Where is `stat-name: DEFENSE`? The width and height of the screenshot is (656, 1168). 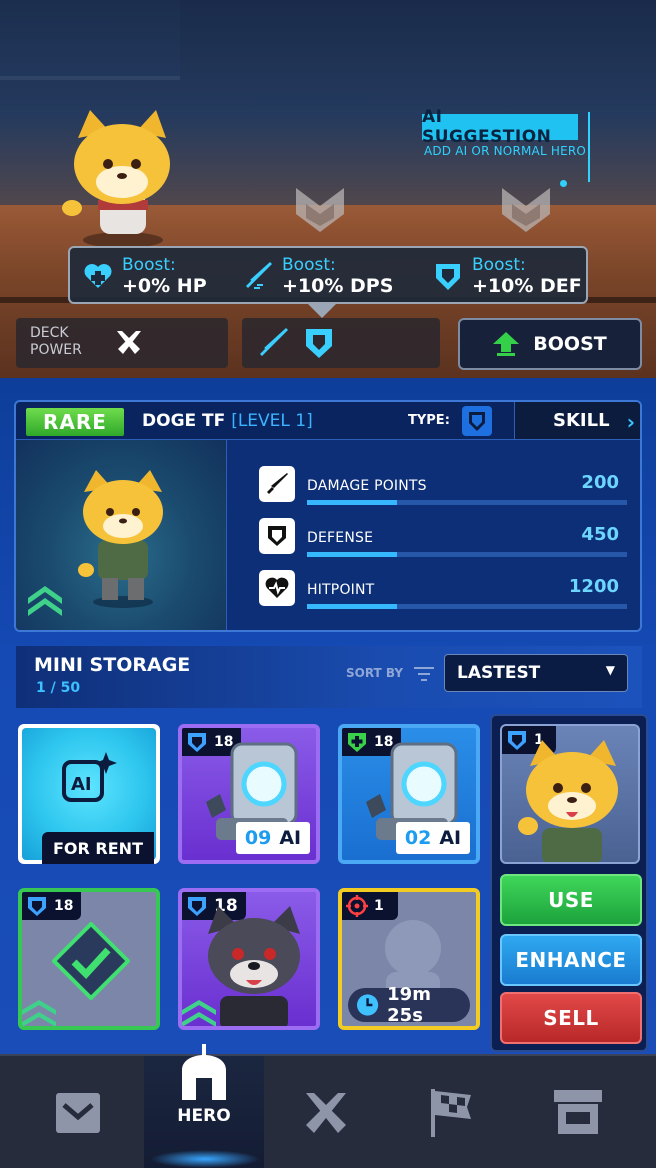
stat-name: DEFENSE is located at coordinates (340, 538).